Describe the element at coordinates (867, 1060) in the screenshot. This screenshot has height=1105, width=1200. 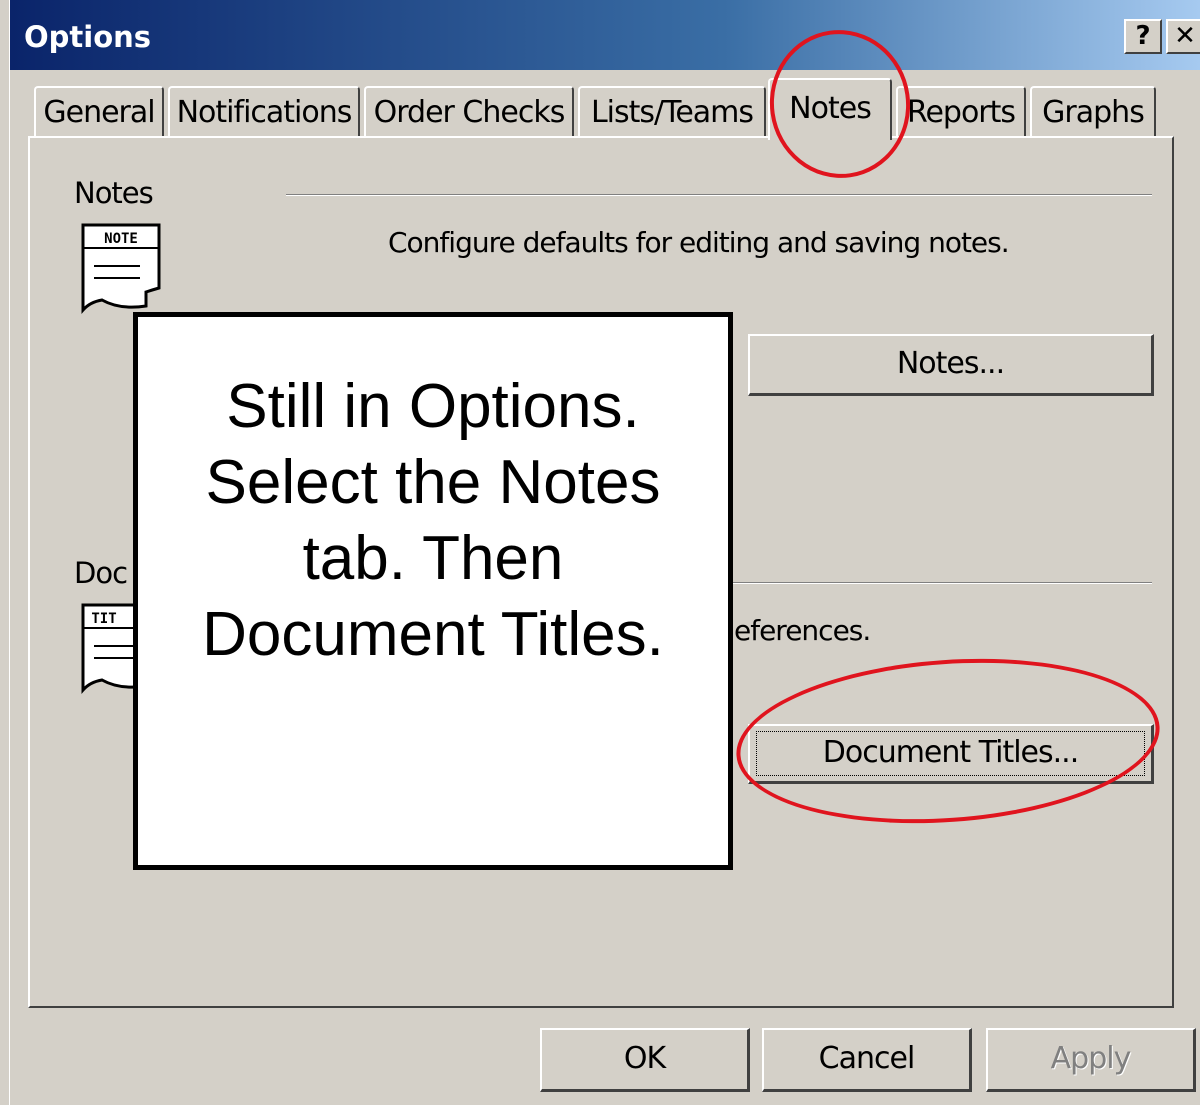
I see `cancel-button: Cancel` at that location.